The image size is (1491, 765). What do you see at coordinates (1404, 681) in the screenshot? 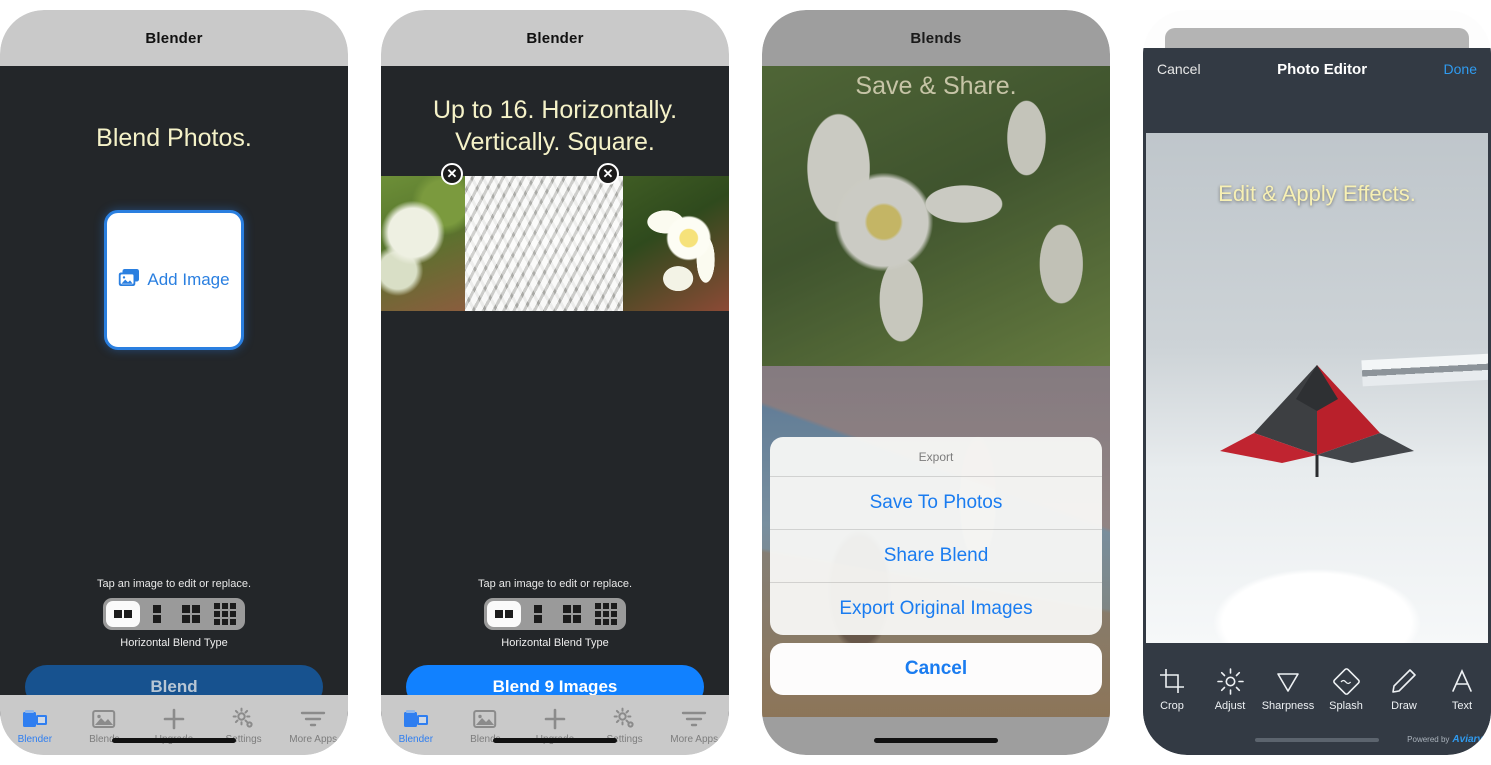
I see `pencil-icon` at bounding box center [1404, 681].